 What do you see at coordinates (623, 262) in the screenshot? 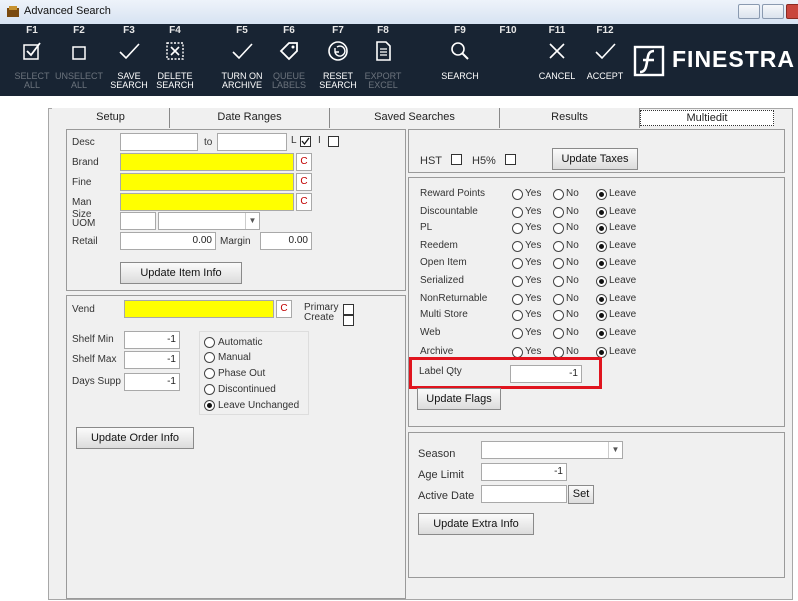
I see `flag-open-item-leave-label: Leave` at bounding box center [623, 262].